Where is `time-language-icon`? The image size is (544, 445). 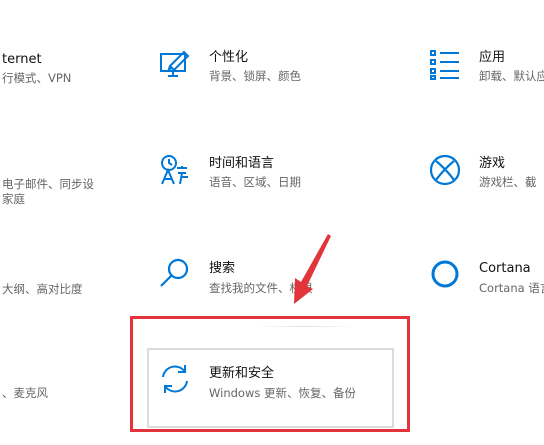
time-language-icon is located at coordinates (175, 170).